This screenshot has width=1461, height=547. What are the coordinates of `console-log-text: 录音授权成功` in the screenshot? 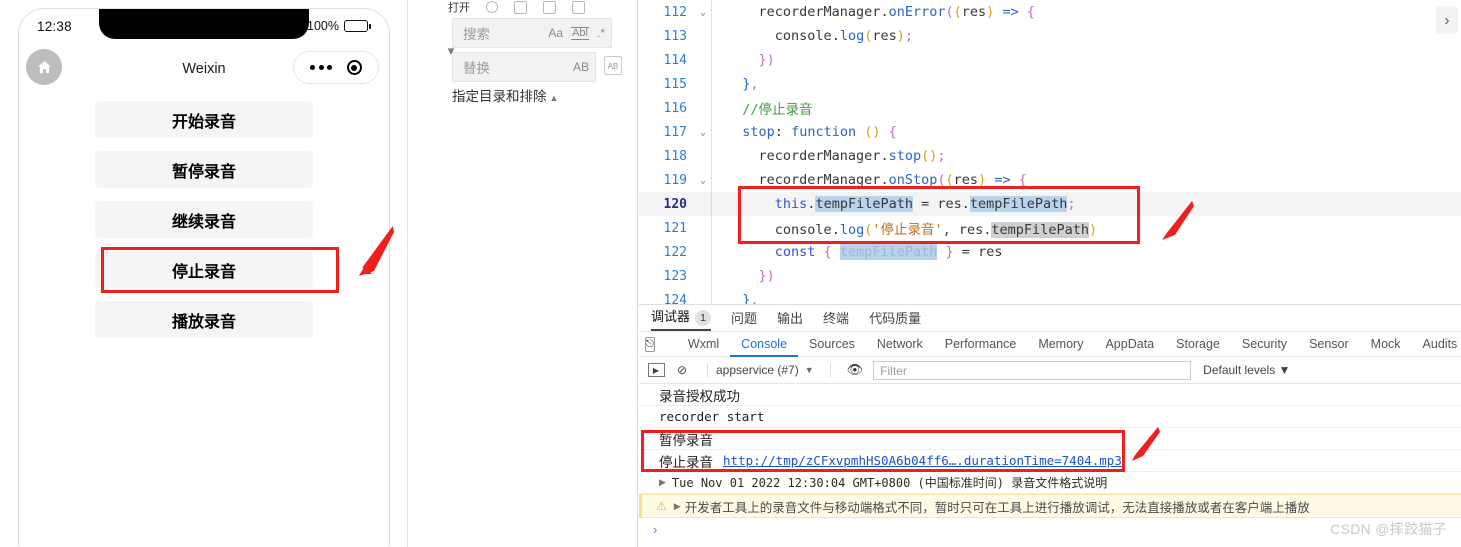 It's located at (699, 396).